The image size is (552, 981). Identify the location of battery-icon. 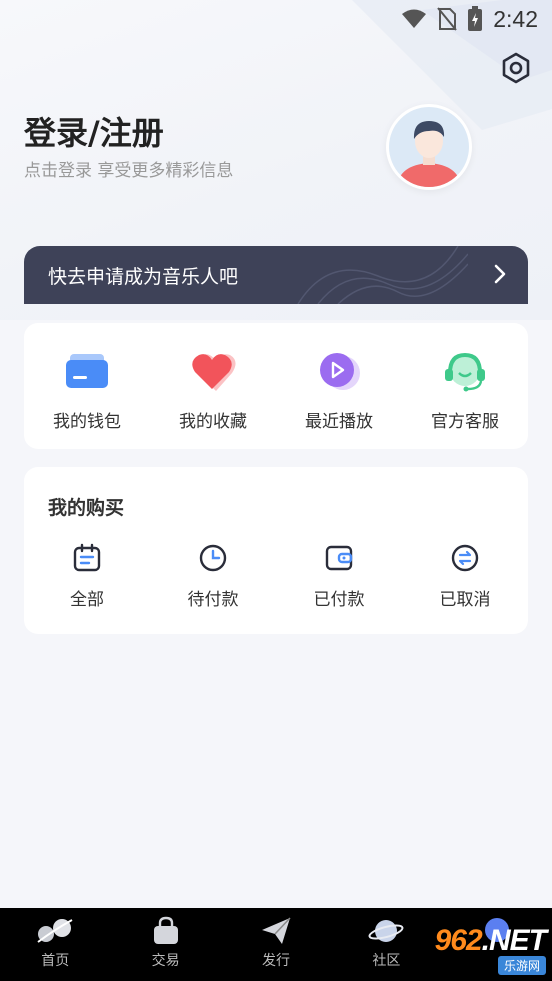
(475, 18).